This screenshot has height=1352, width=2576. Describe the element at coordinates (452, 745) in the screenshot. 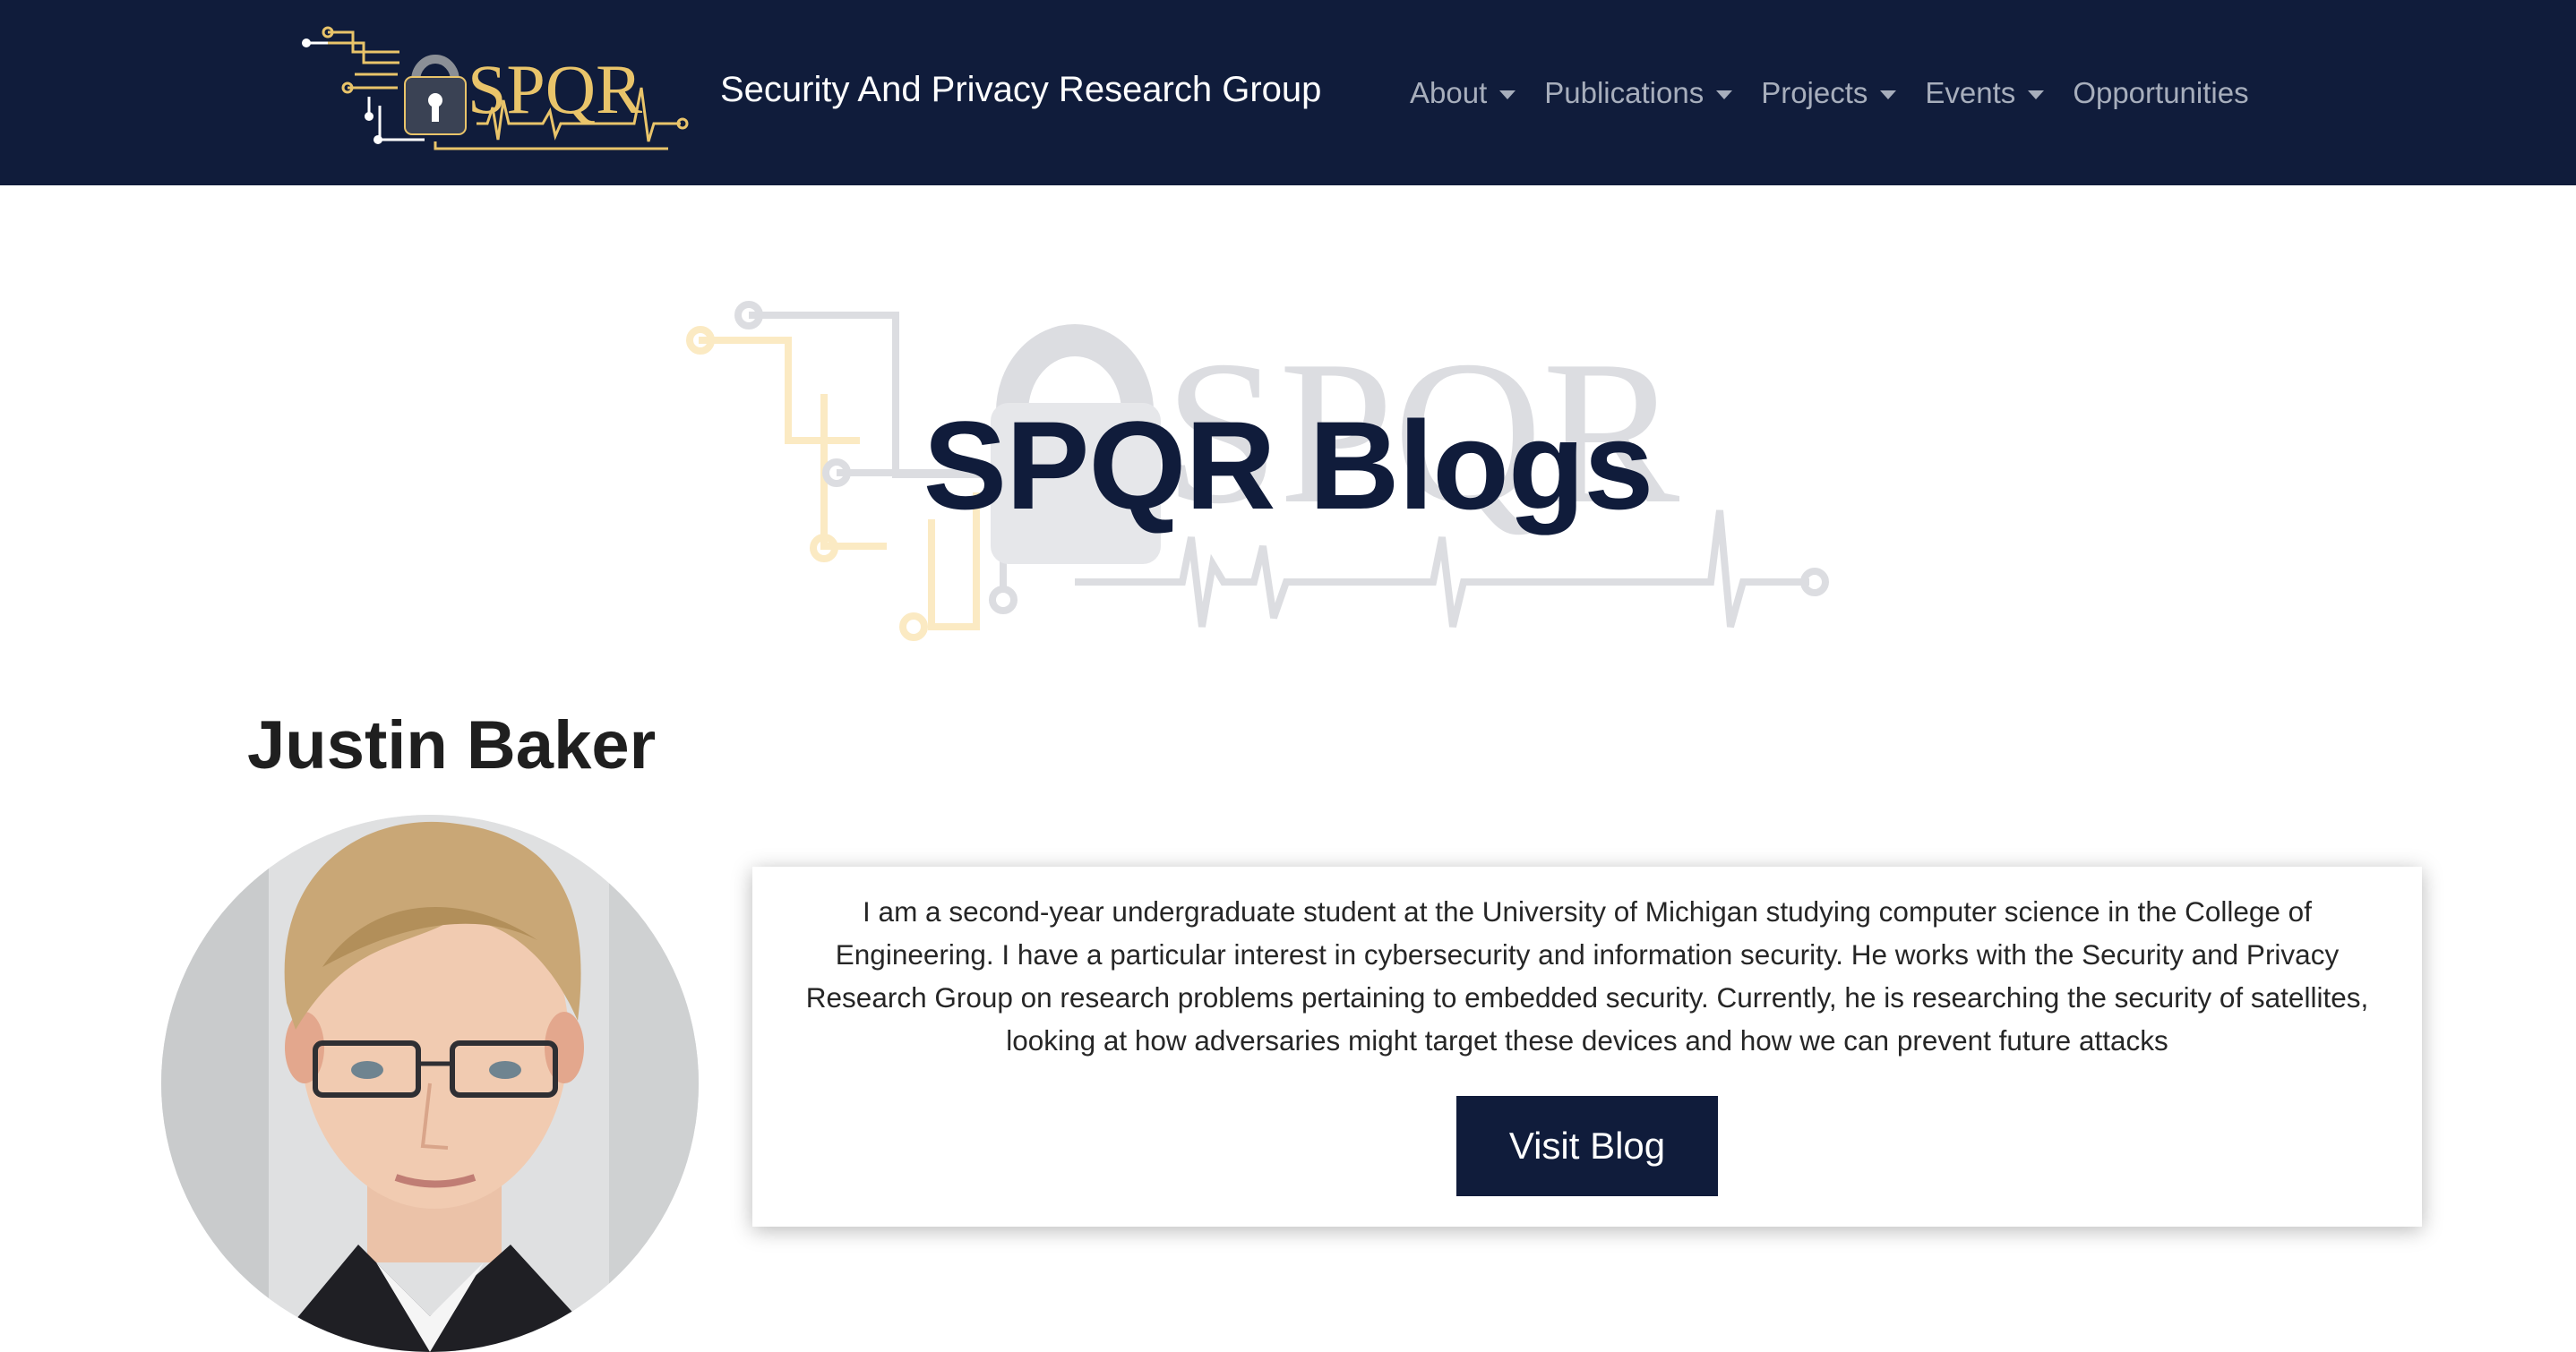

I see `author-name: Justin Baker` at that location.